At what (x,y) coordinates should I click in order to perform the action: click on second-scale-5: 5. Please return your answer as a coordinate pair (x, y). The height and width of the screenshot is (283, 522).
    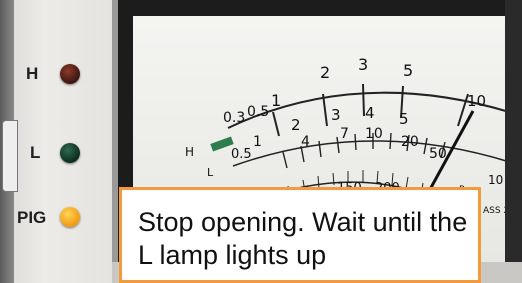
    Looking at the image, I should click on (404, 119).